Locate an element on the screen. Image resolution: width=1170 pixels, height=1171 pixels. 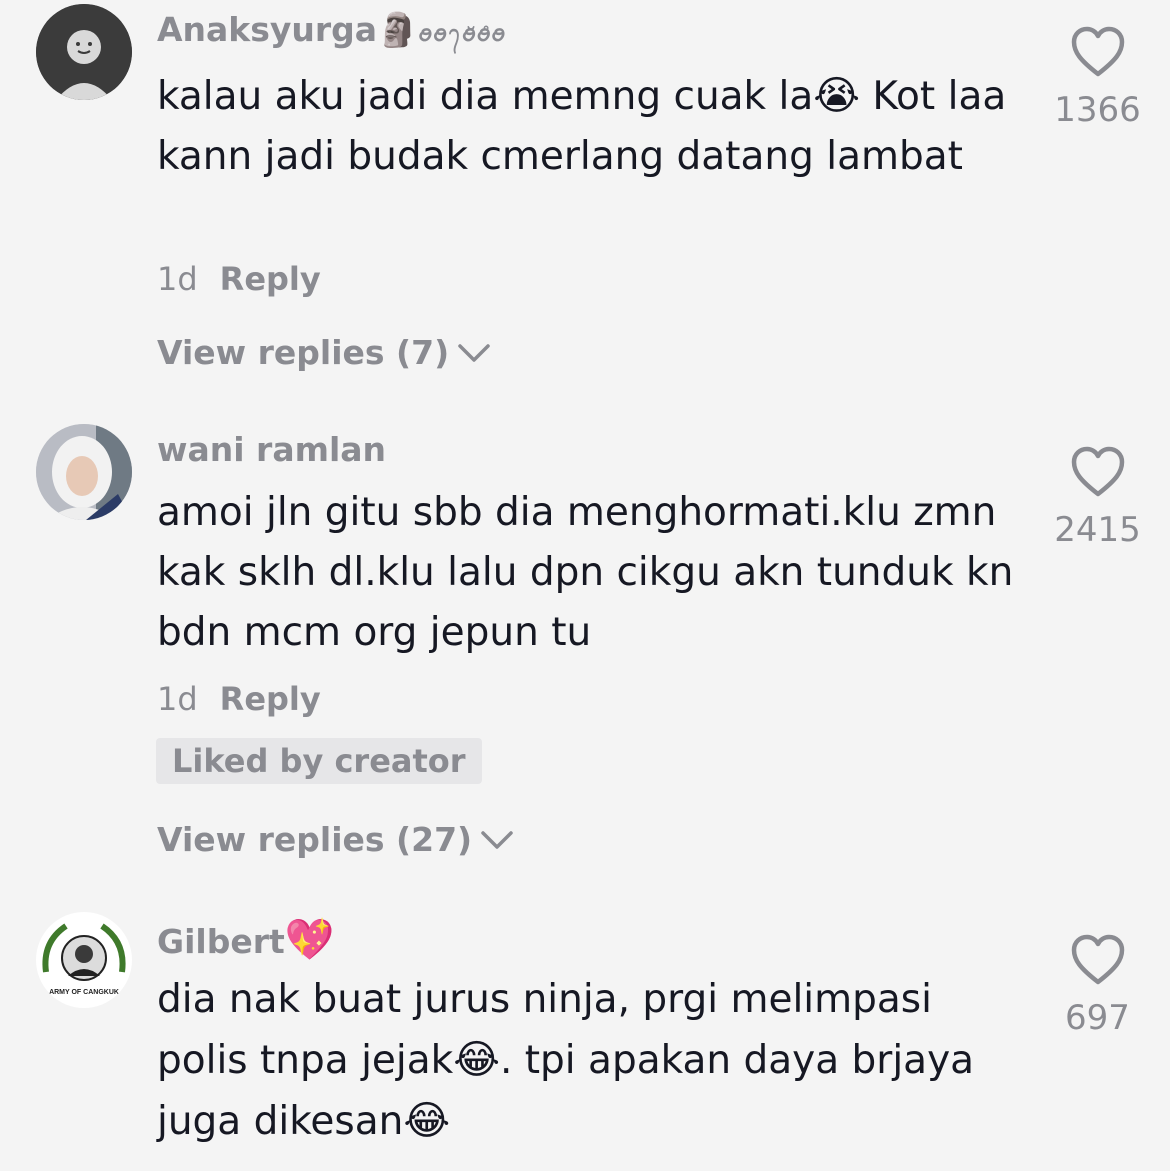
username-text: Gilbert is located at coordinates (221, 941).